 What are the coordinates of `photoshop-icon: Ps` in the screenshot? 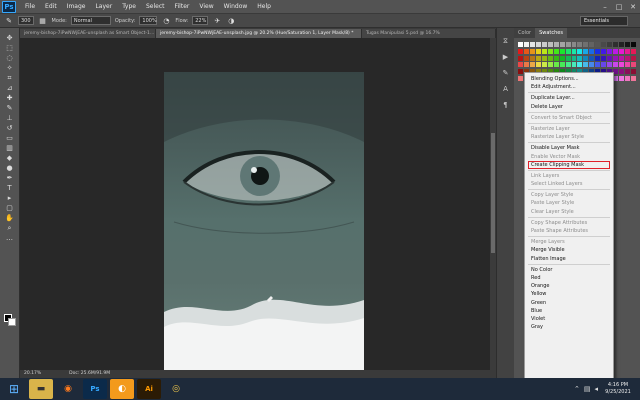 It's located at (95, 389).